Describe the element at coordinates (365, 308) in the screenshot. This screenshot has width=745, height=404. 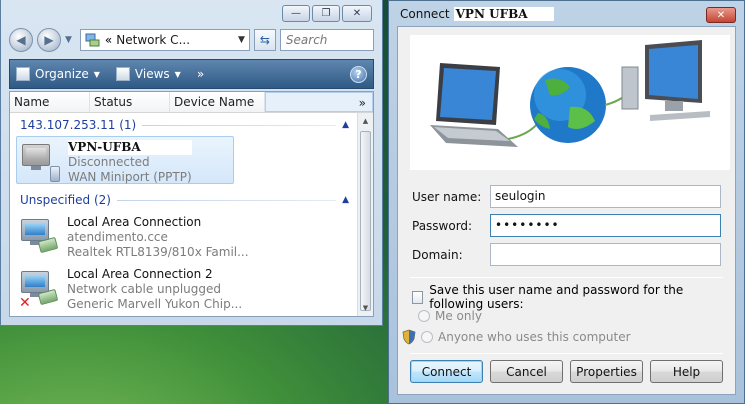
I see `scroll-down-icon: ▼` at that location.